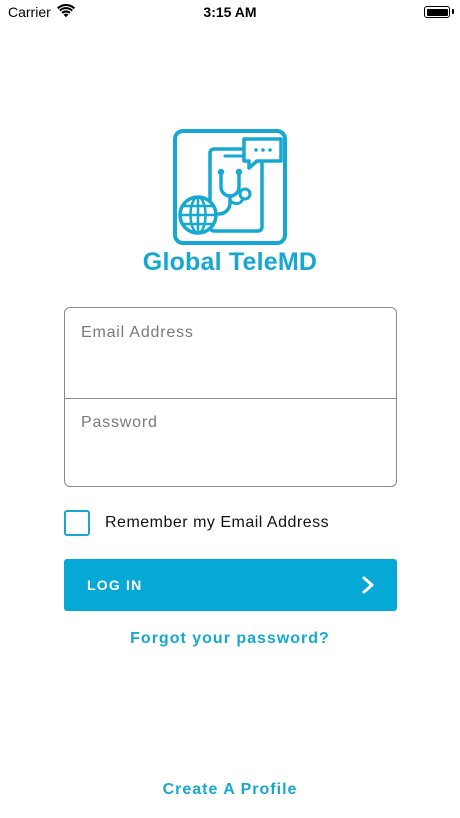  I want to click on remember-email-checkbox, so click(77, 522).